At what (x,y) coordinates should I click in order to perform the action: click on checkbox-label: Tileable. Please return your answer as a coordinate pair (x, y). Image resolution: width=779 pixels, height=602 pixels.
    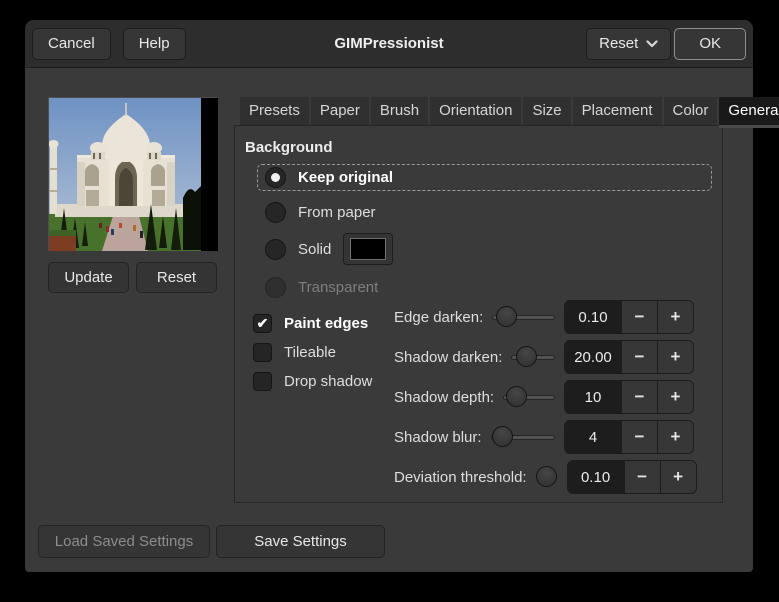
    Looking at the image, I should click on (310, 352).